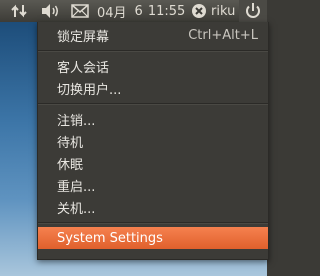 The height and width of the screenshot is (276, 320). I want to click on menu-item-shortcut: Ctrl+Alt+L, so click(223, 35).